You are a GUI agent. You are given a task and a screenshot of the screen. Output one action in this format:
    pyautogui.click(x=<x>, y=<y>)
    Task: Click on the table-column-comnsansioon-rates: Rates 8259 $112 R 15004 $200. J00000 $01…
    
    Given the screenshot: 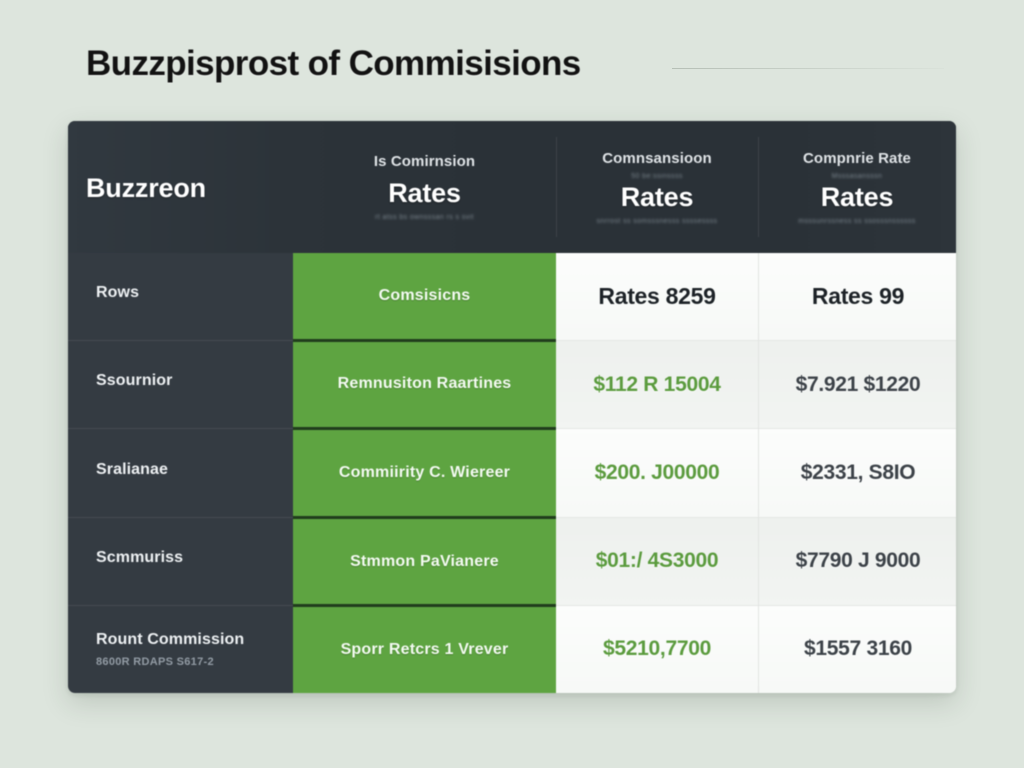 What is the action you would take?
    pyautogui.click(x=657, y=473)
    